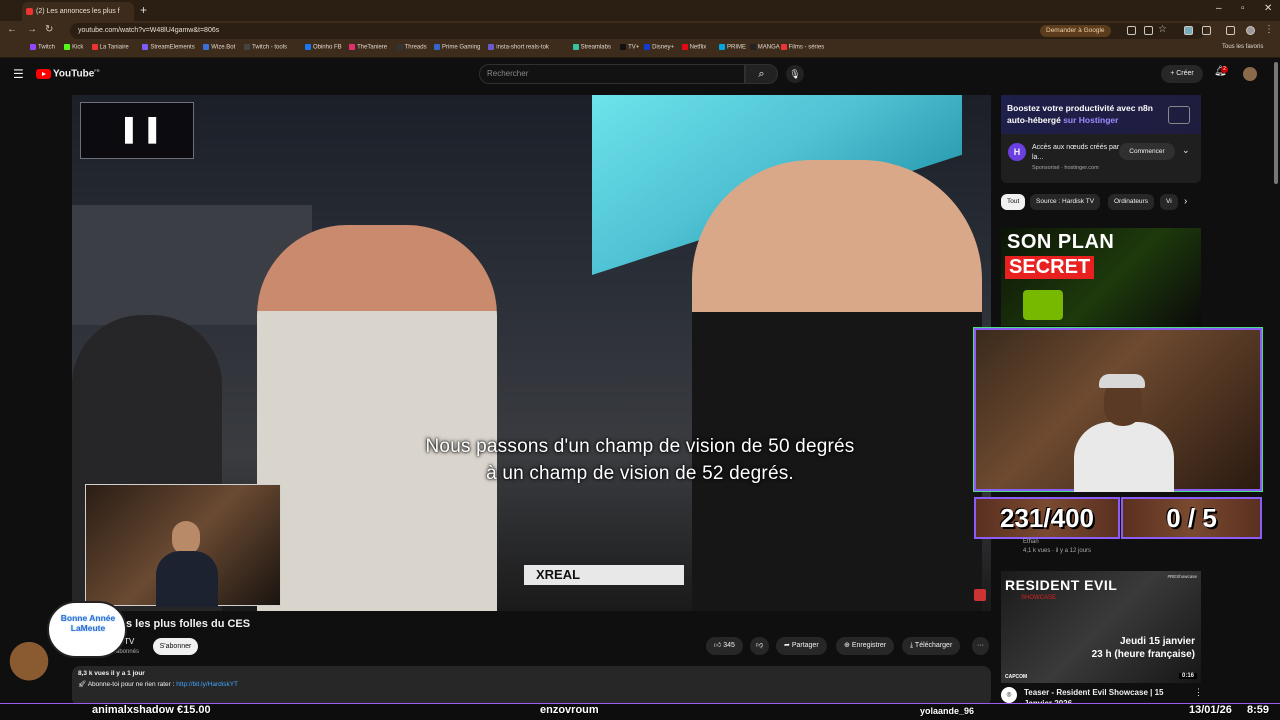 The image size is (1280, 720). What do you see at coordinates (1250, 74) in the screenshot?
I see `account-avatar` at bounding box center [1250, 74].